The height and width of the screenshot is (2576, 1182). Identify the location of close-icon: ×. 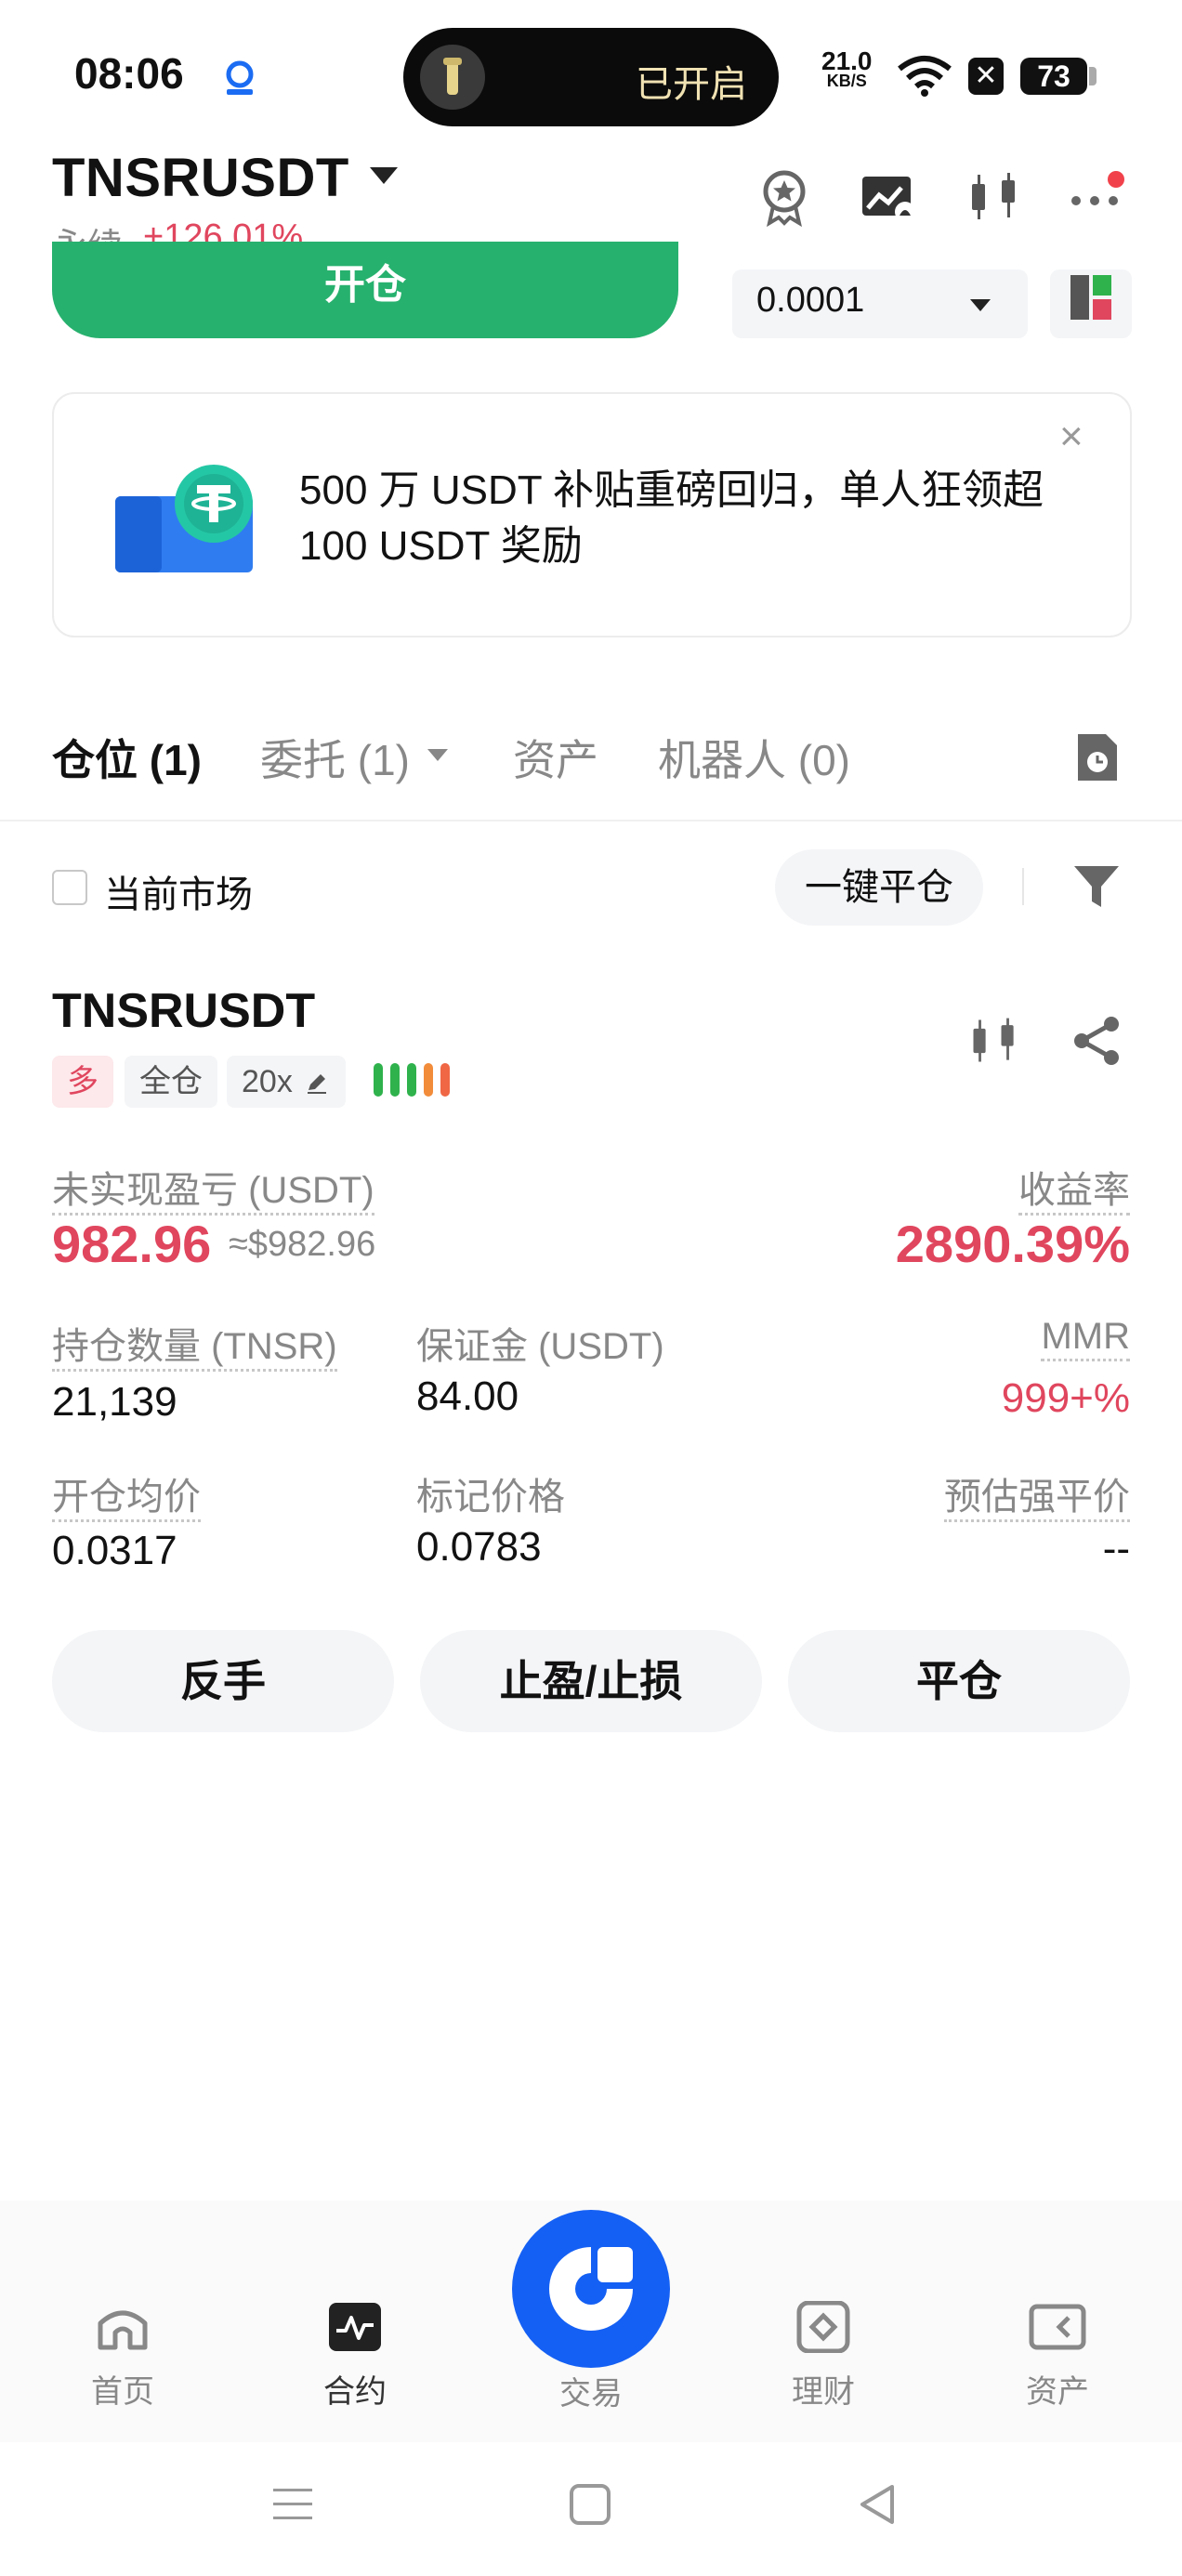
(1071, 436).